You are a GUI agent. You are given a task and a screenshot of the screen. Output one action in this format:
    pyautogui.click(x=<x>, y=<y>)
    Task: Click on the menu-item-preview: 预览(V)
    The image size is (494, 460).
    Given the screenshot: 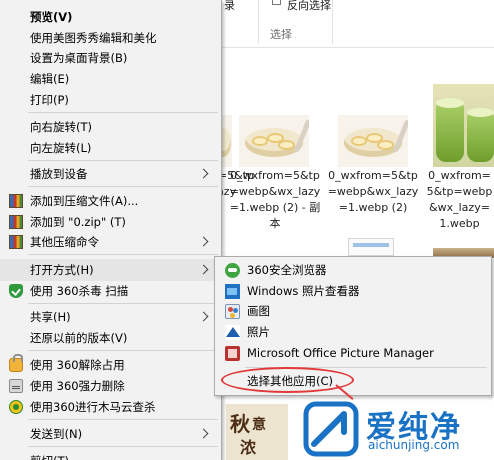 What is the action you would take?
    pyautogui.click(x=110, y=17)
    